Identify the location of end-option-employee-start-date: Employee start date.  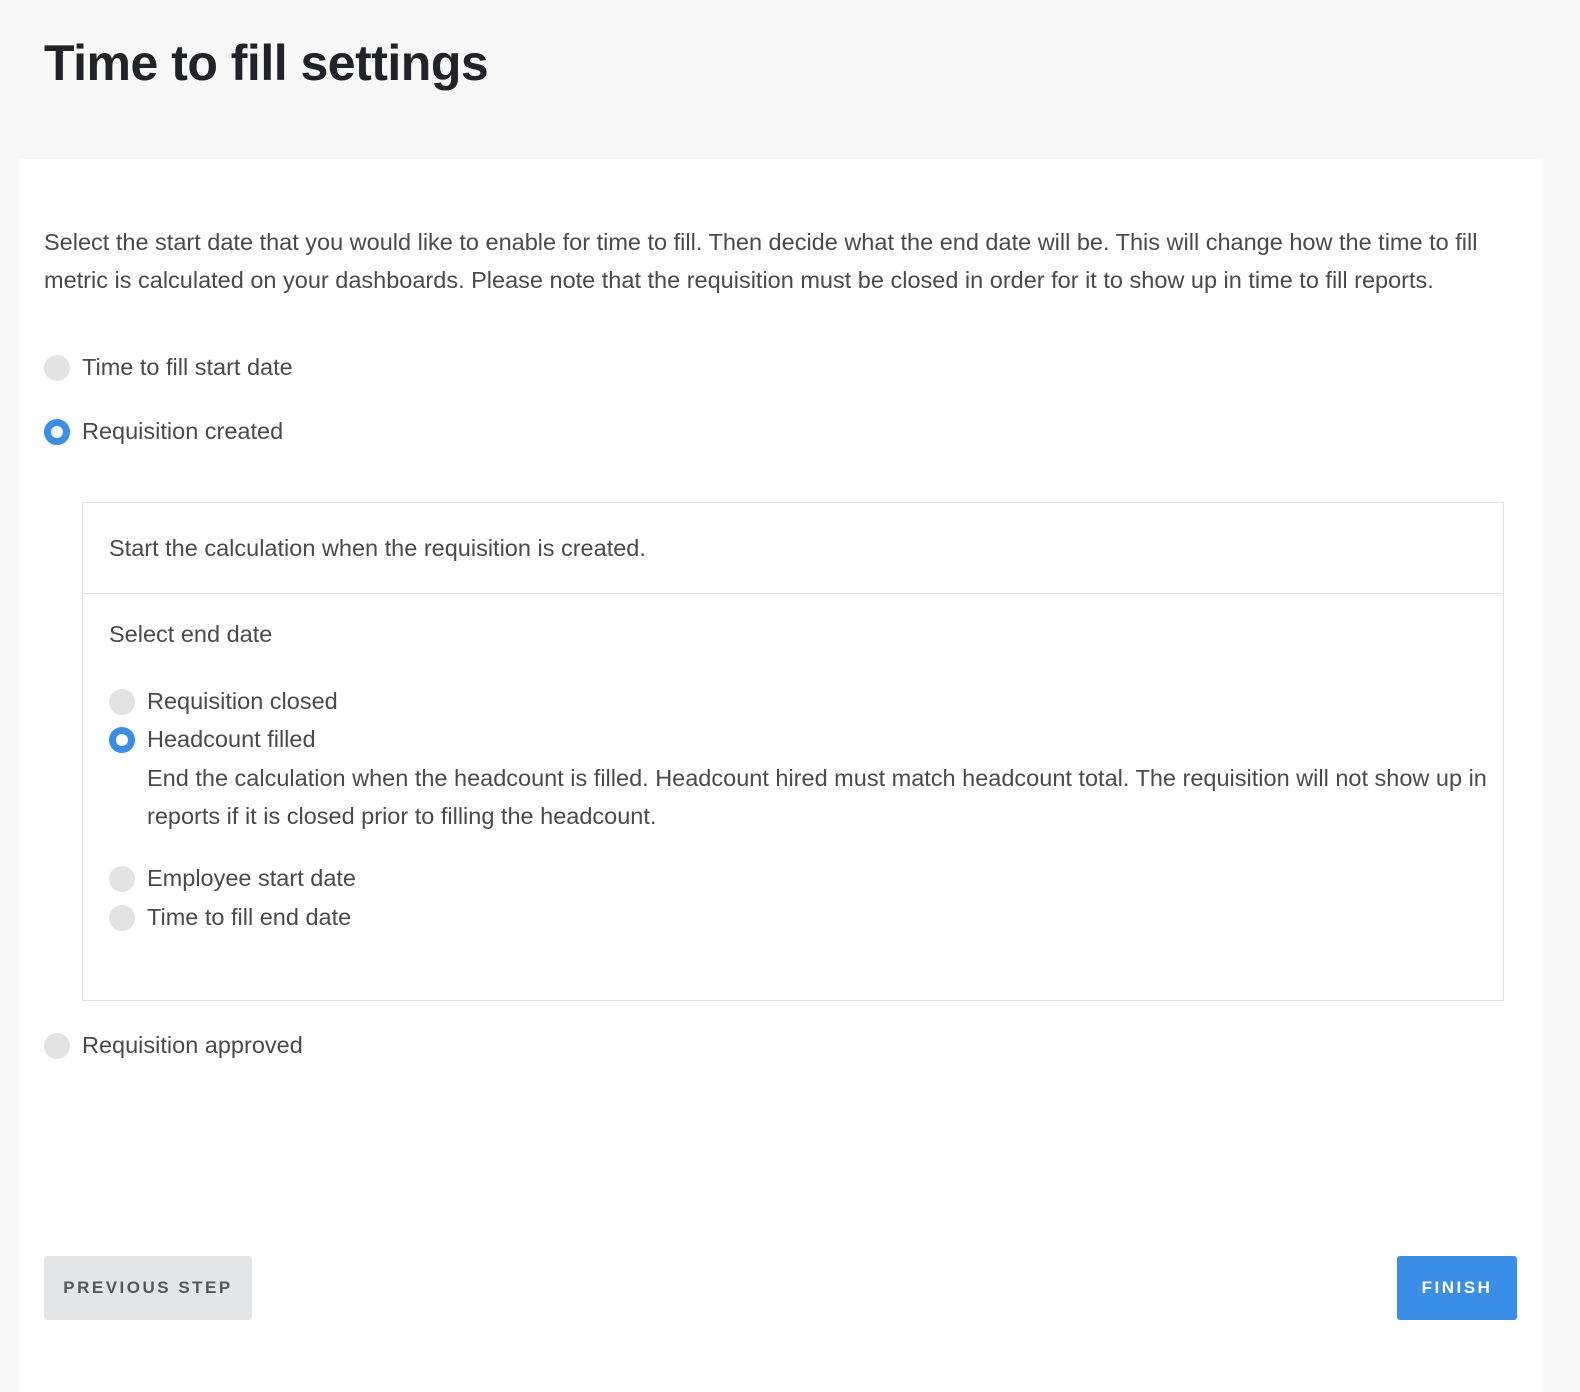
(232, 878).